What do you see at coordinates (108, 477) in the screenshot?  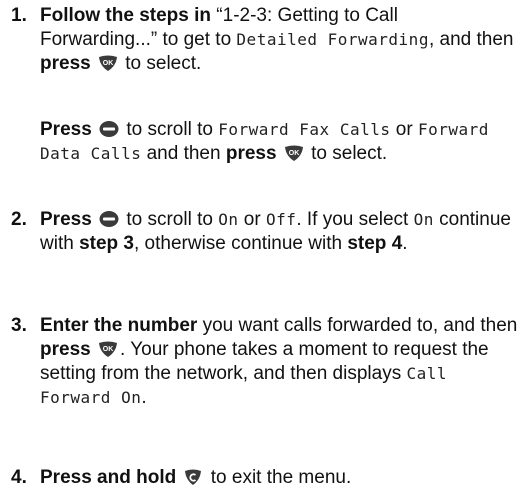 I see `bold-instruction: Press and hold` at bounding box center [108, 477].